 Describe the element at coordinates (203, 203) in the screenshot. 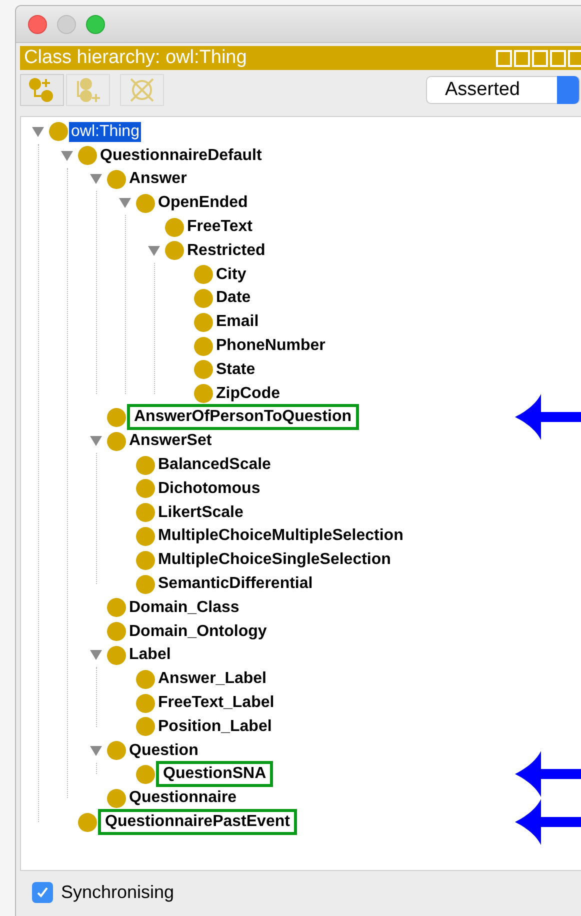

I see `class-node-label: OpenEnded` at that location.